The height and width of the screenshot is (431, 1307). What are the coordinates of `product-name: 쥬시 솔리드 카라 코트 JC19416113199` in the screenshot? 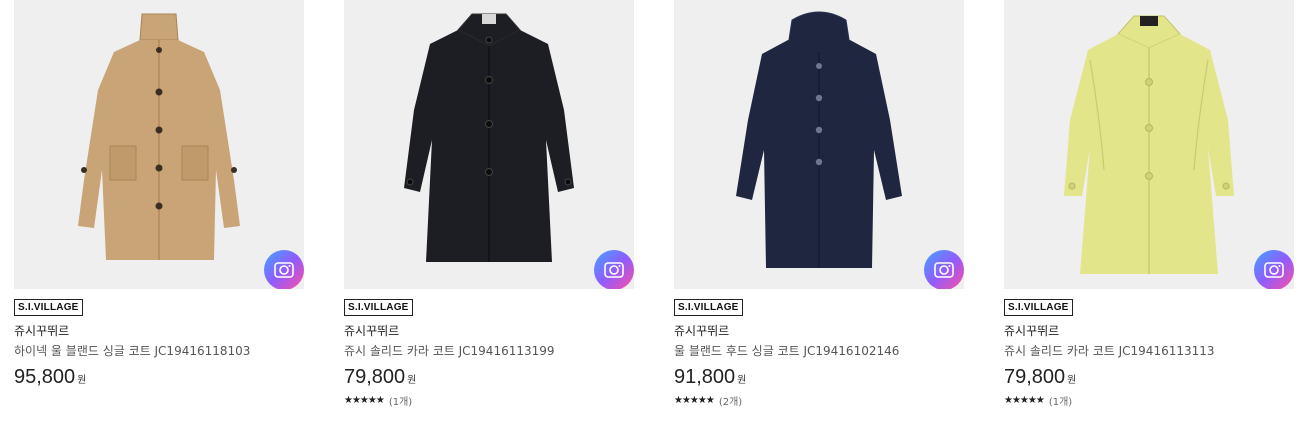 It's located at (449, 350).